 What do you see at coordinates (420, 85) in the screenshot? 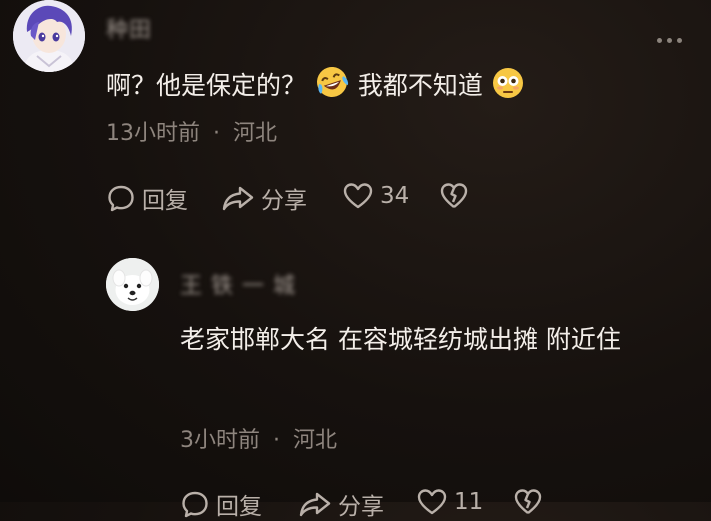
I see `comment-text-part2: 我都不知道` at bounding box center [420, 85].